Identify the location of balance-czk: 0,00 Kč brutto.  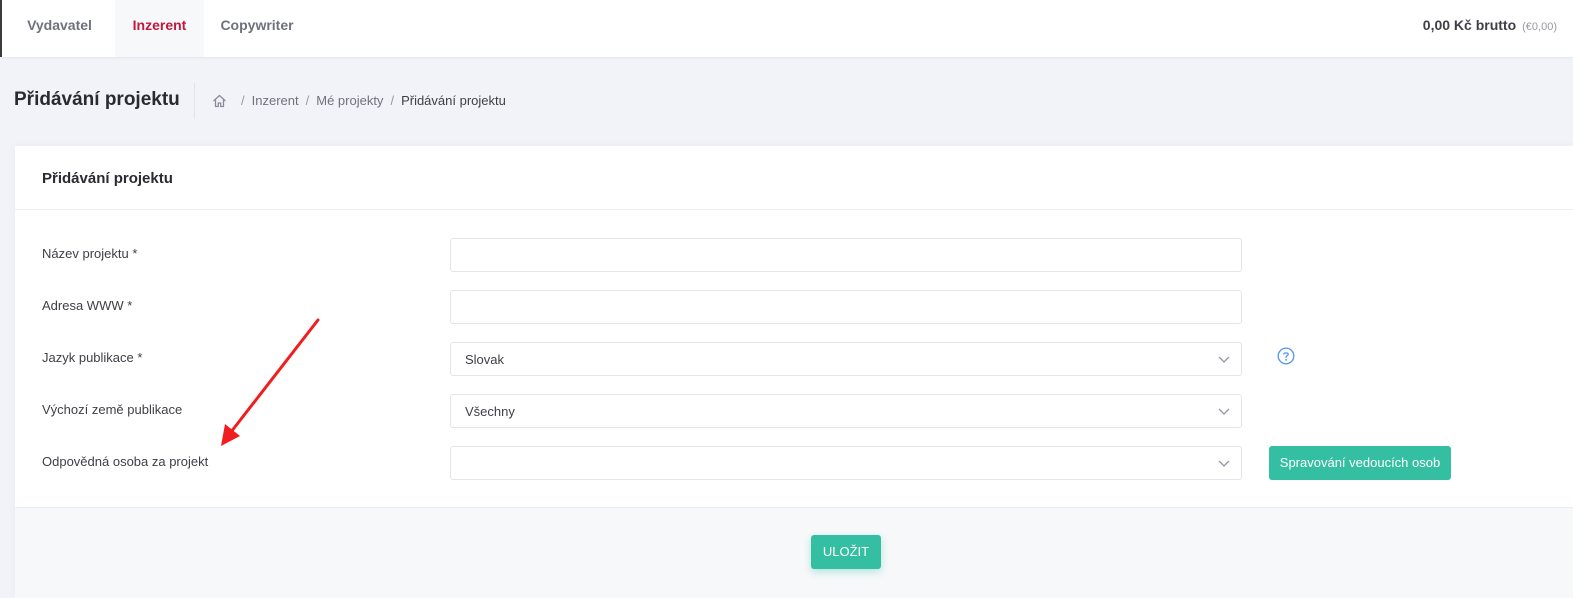
(1469, 25).